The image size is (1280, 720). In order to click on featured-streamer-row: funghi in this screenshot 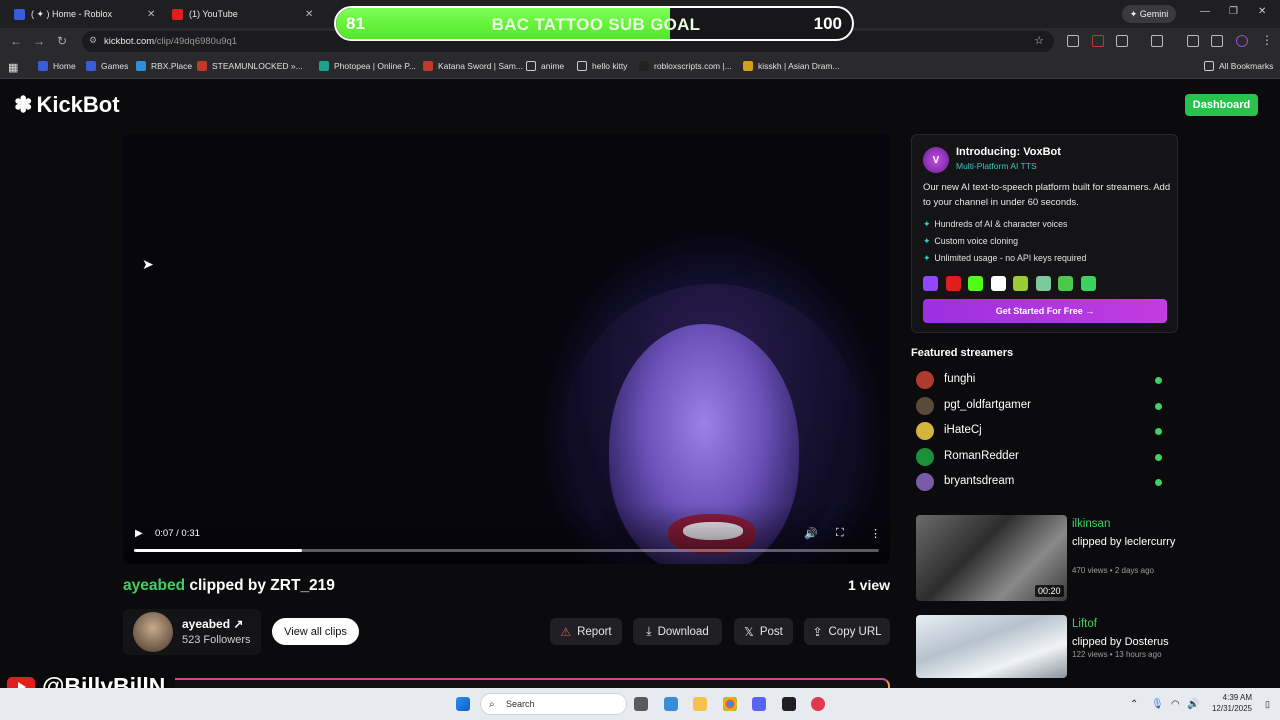, I will do `click(1041, 380)`.